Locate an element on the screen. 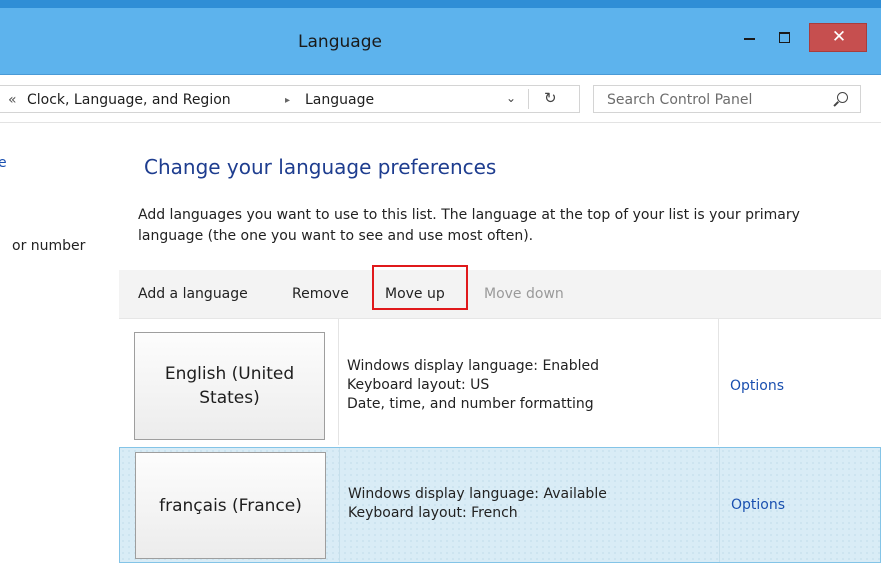 Image resolution: width=881 pixels, height=580 pixels. maximize-button is located at coordinates (785, 37).